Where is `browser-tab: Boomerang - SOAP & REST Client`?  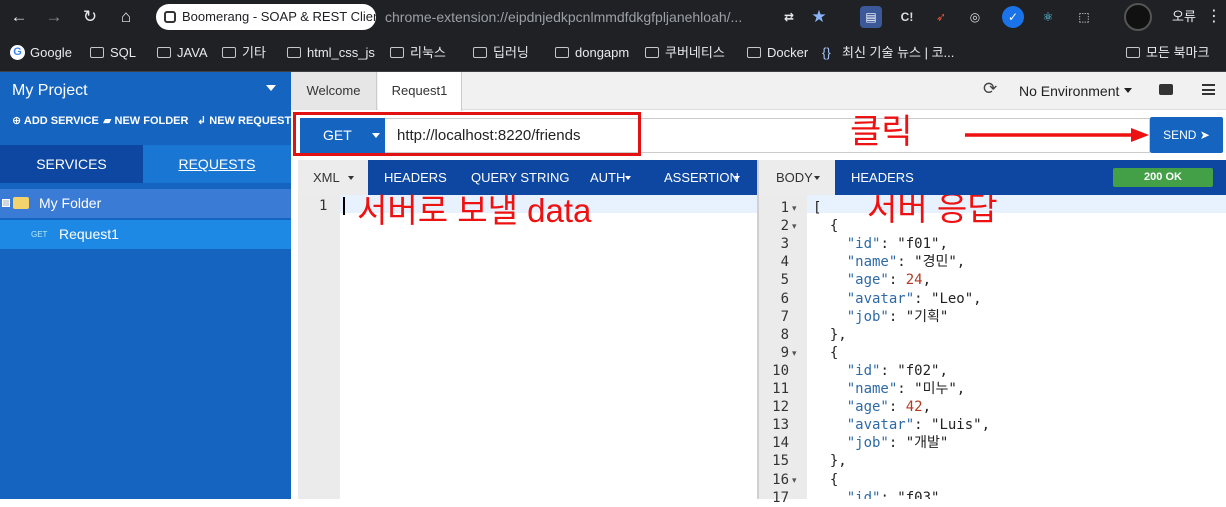
browser-tab: Boomerang - SOAP & REST Client is located at coordinates (266, 17).